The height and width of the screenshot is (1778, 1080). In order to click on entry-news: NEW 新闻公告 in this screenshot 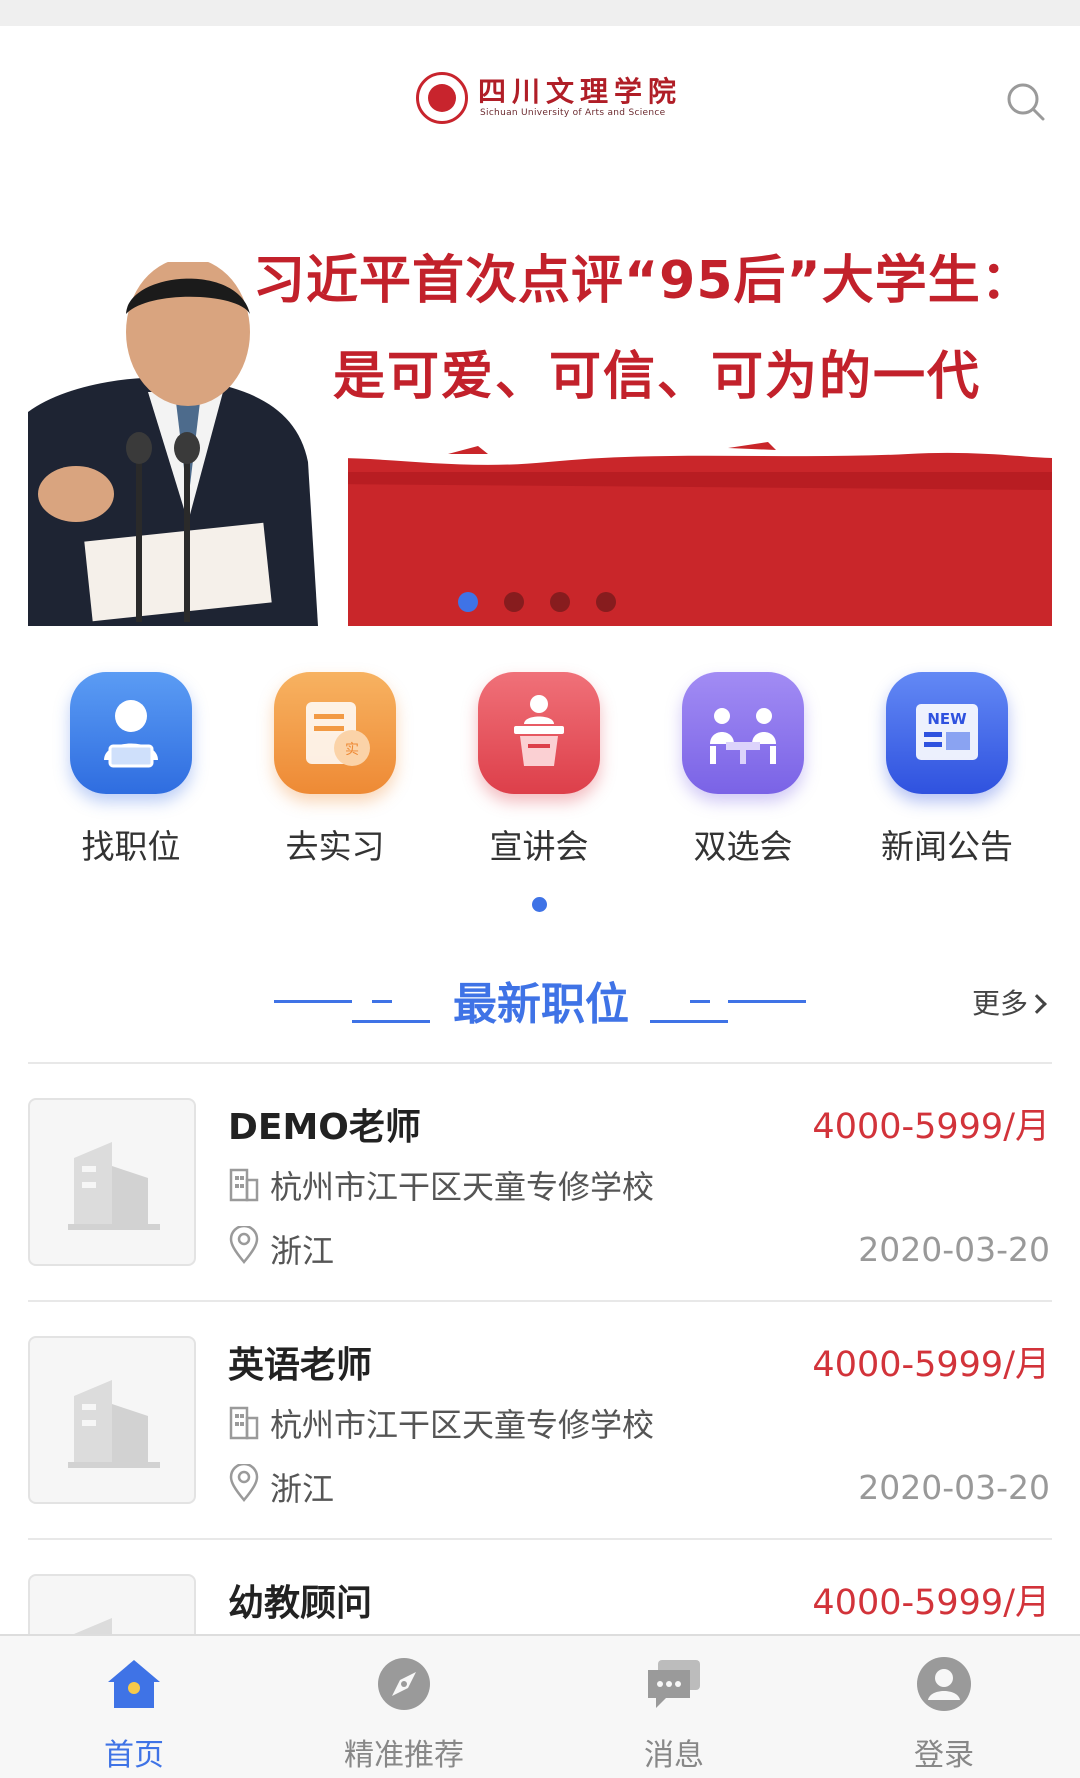, I will do `click(947, 772)`.